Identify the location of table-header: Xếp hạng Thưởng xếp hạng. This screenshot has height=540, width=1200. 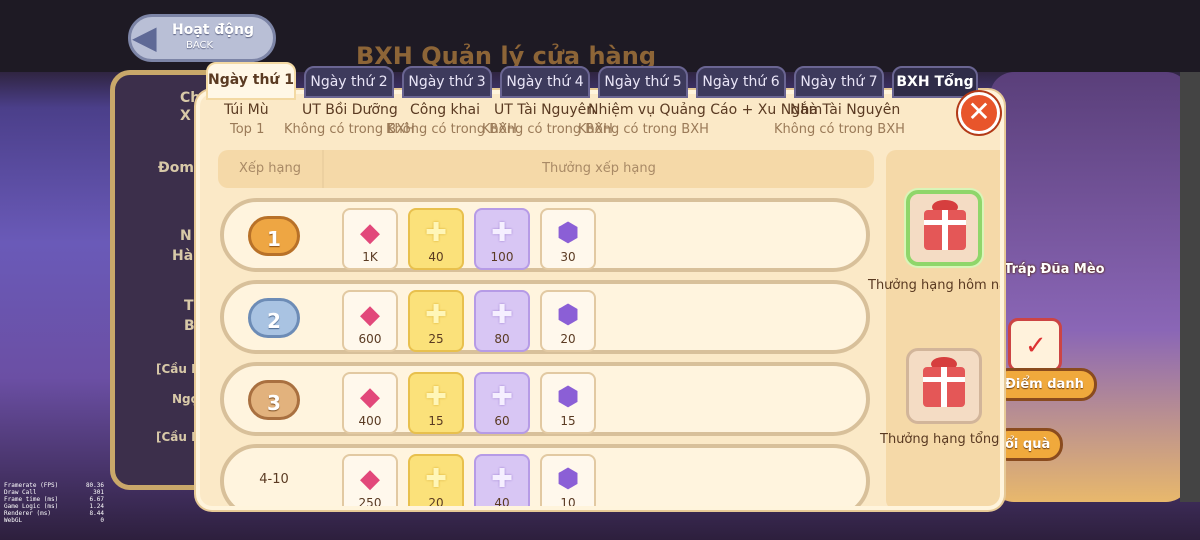
(546, 169).